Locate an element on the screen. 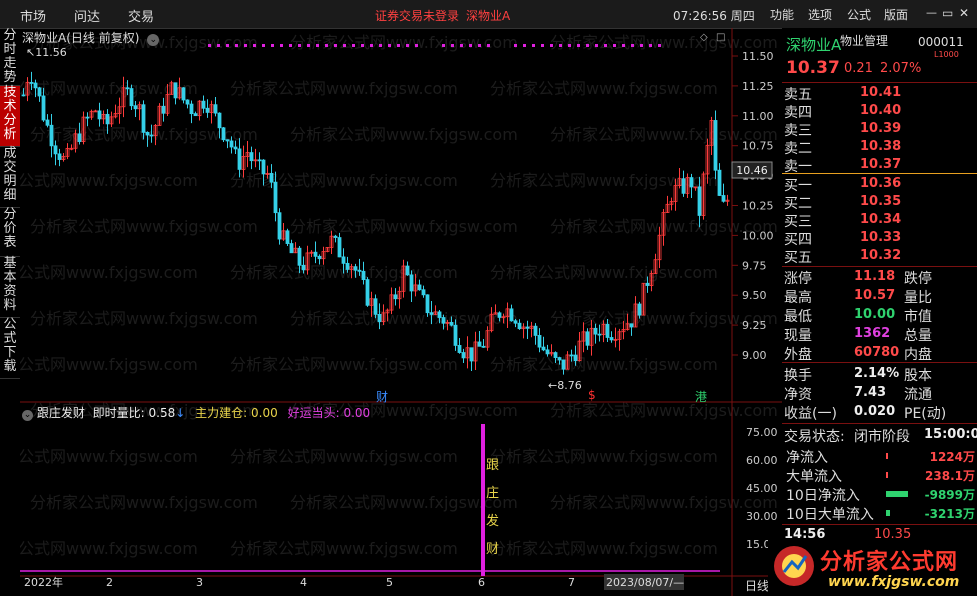  quote-row-label: 收益(一) is located at coordinates (810, 414).